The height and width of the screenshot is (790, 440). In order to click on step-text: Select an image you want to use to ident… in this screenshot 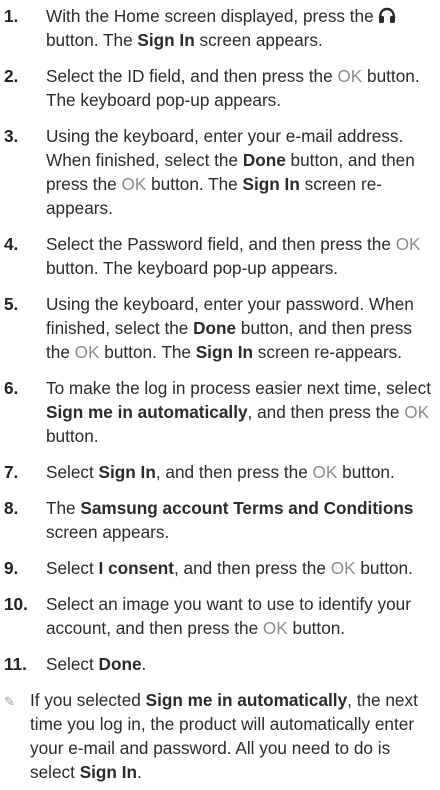, I will do `click(239, 616)`.